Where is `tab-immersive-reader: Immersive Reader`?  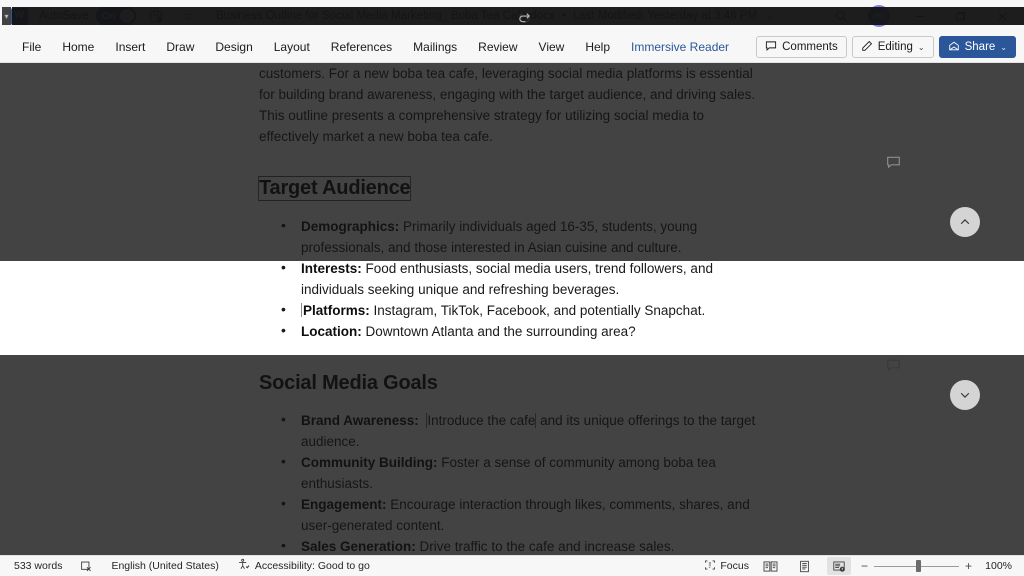 tab-immersive-reader: Immersive Reader is located at coordinates (680, 47).